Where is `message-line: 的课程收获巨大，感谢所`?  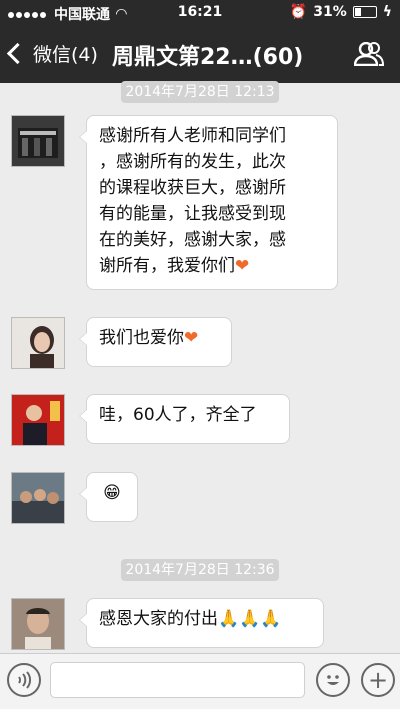
message-line: 的课程收获巨大，感谢所 is located at coordinates (192, 188).